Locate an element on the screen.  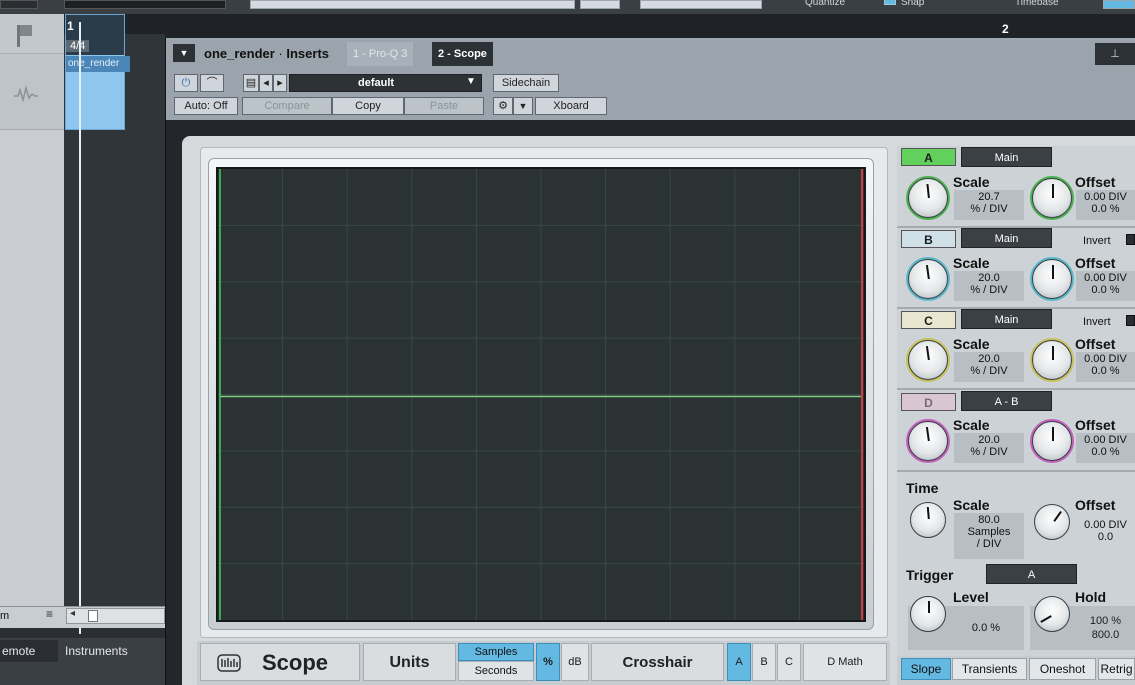
plugin-title: one_render · Inserts is located at coordinates (266, 53).